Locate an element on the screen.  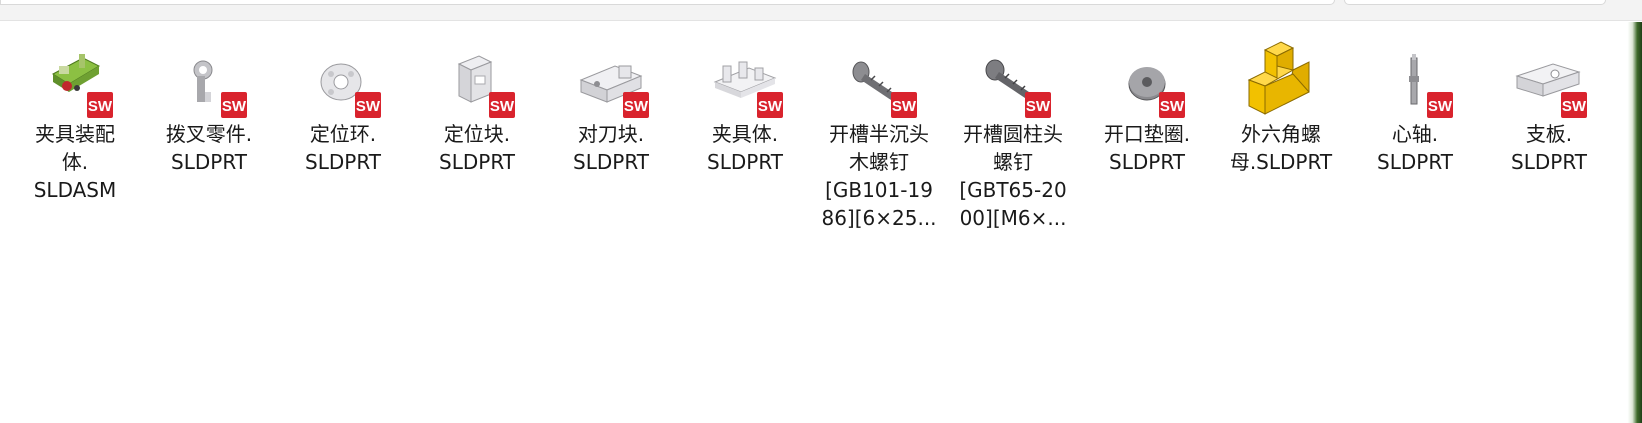
washer-part-icon: SW is located at coordinates (1148, 77).